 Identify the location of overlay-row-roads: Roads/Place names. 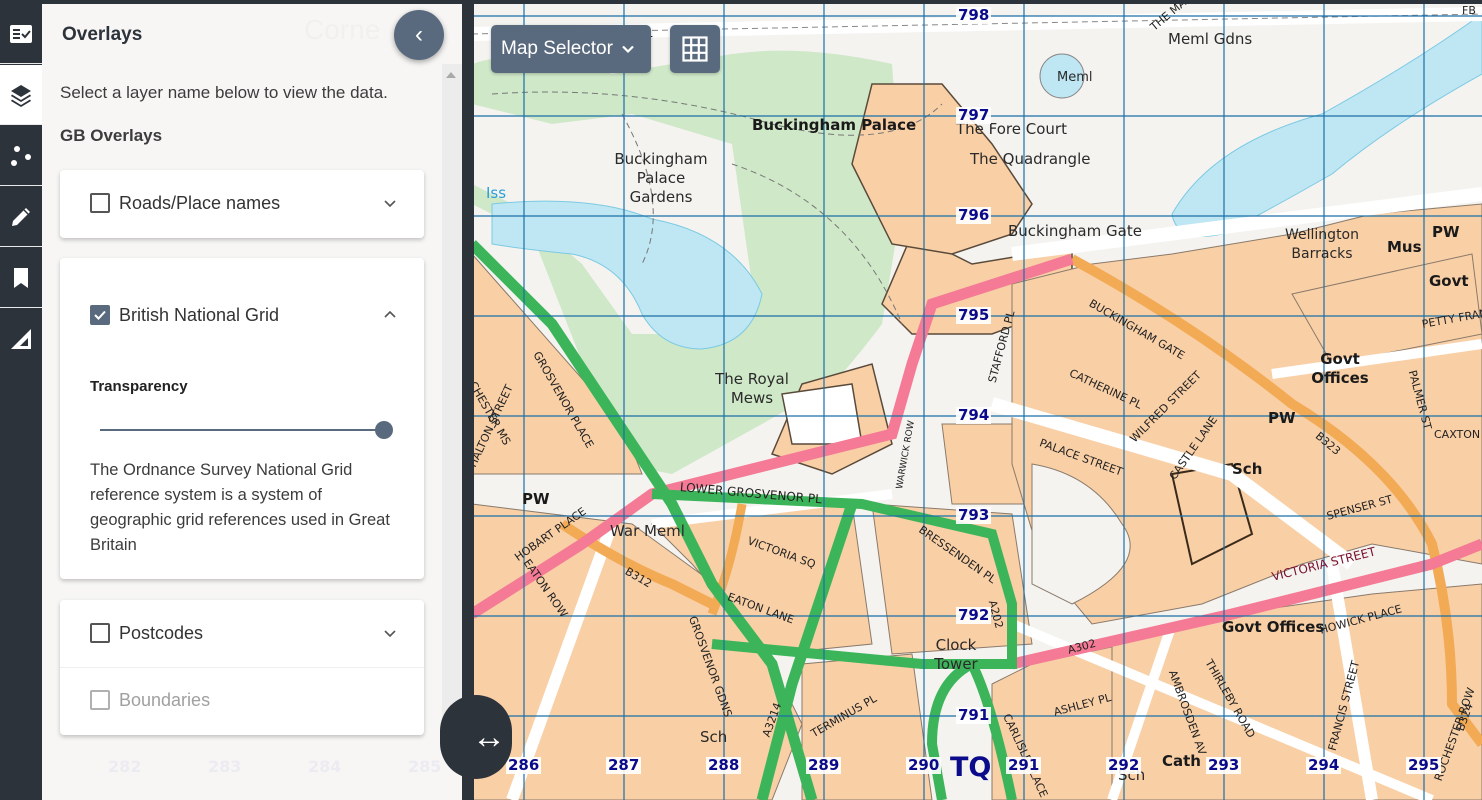
(245, 203).